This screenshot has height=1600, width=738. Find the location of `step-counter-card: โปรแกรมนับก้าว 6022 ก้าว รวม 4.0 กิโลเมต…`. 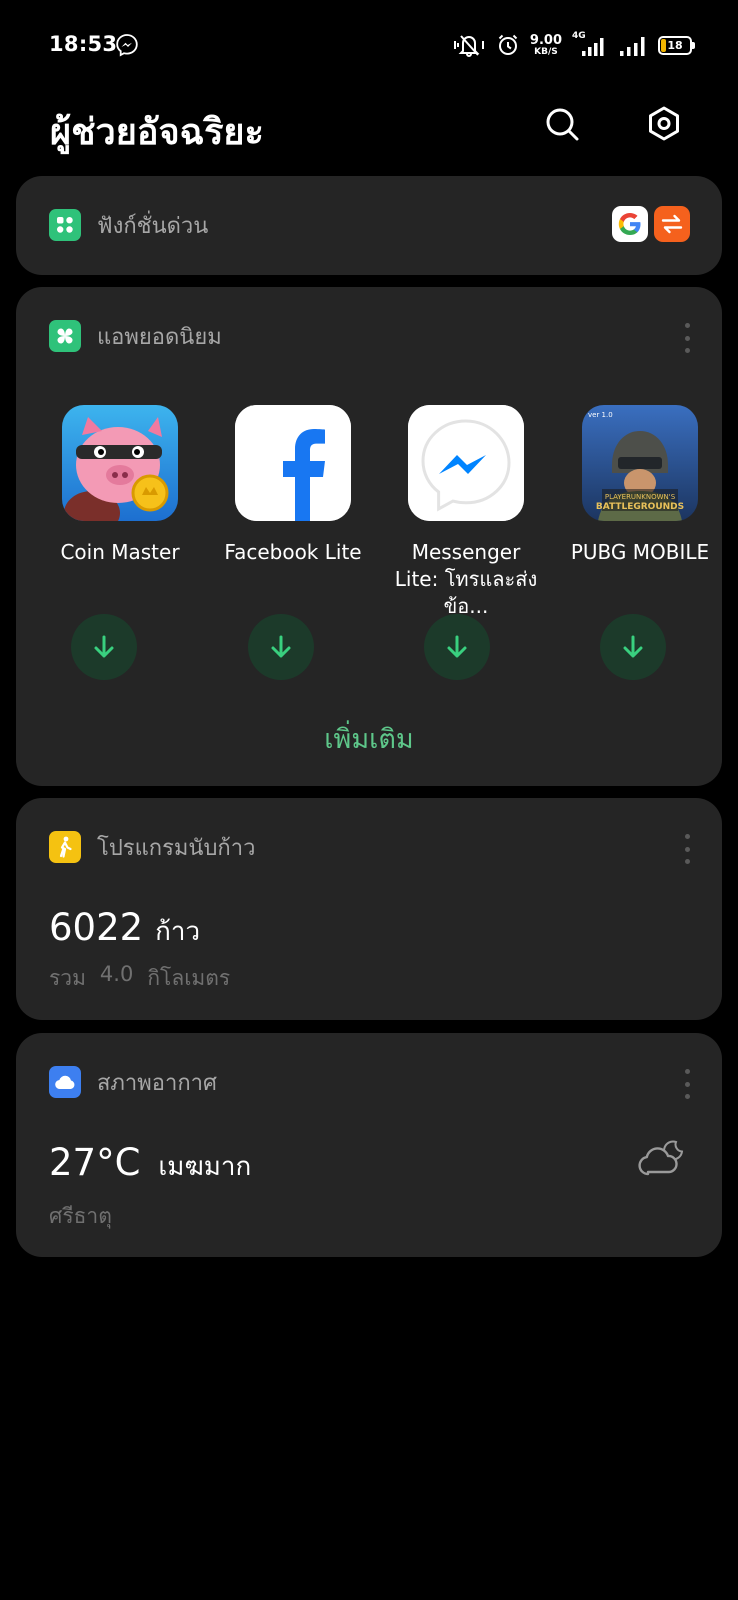

step-counter-card: โปรแกรมนับก้าว 6022 ก้าว รวม 4.0 กิโลเมต… is located at coordinates (369, 909).